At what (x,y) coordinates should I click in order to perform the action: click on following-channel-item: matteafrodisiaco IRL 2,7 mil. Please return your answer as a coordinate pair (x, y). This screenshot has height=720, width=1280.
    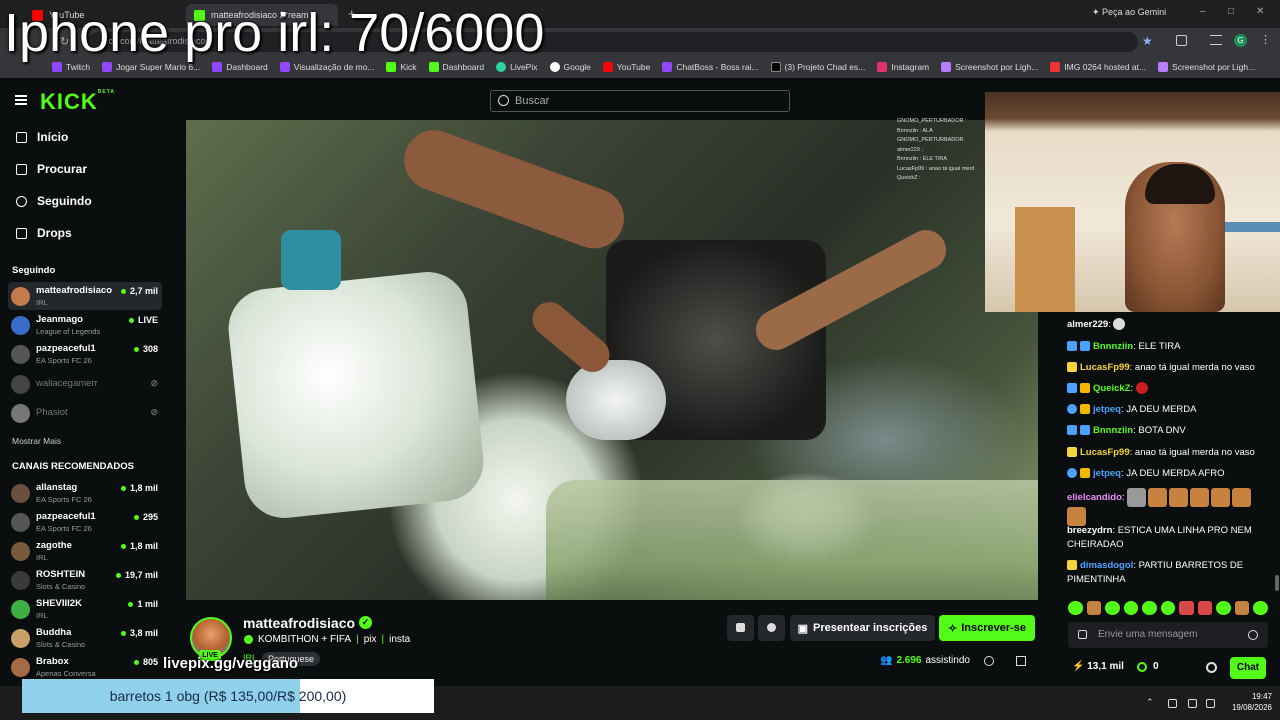
    Looking at the image, I should click on (85, 296).